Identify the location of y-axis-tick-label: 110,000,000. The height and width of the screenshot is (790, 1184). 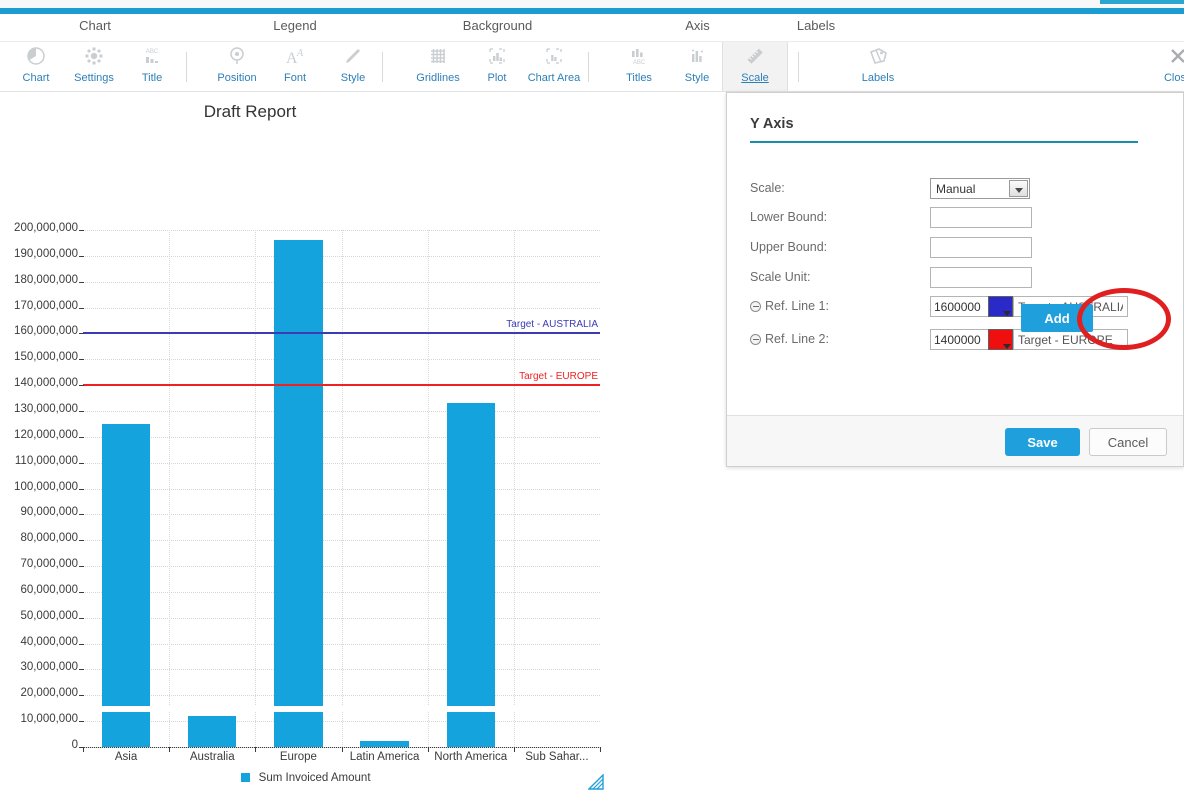
(46, 460).